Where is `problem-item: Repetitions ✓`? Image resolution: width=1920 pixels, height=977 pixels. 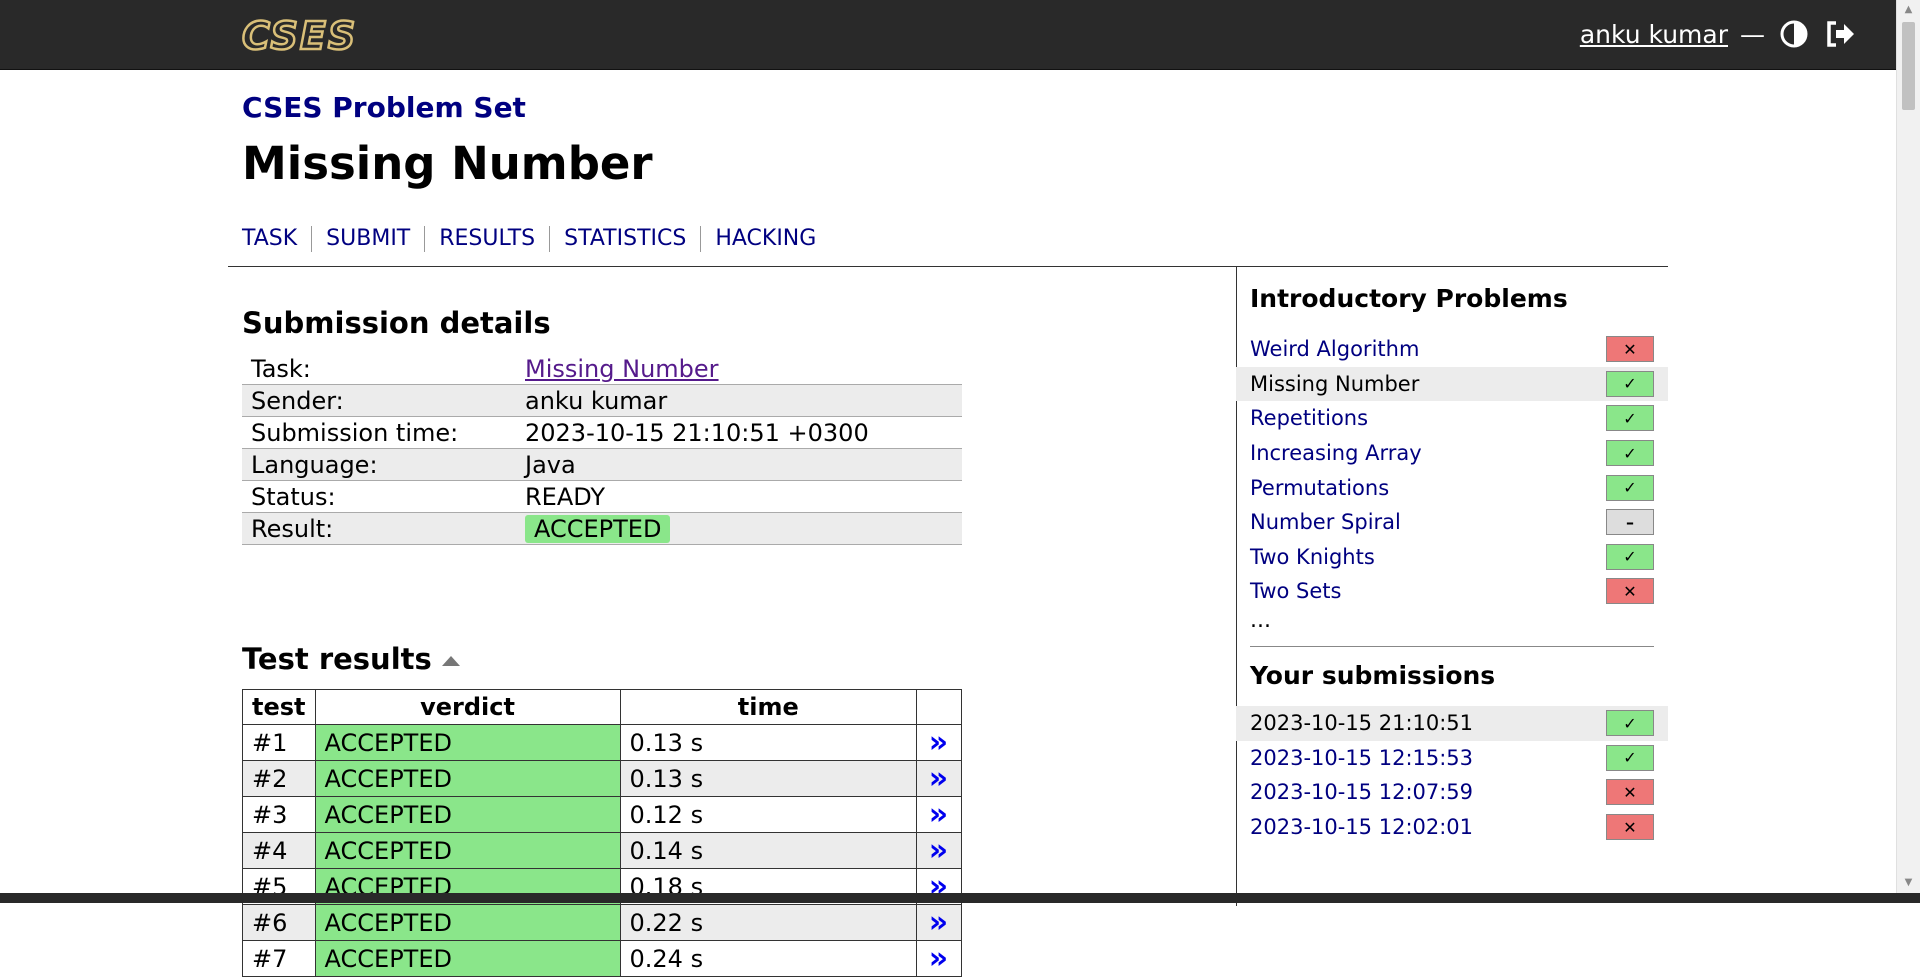
problem-item: Repetitions ✓ is located at coordinates (1452, 418).